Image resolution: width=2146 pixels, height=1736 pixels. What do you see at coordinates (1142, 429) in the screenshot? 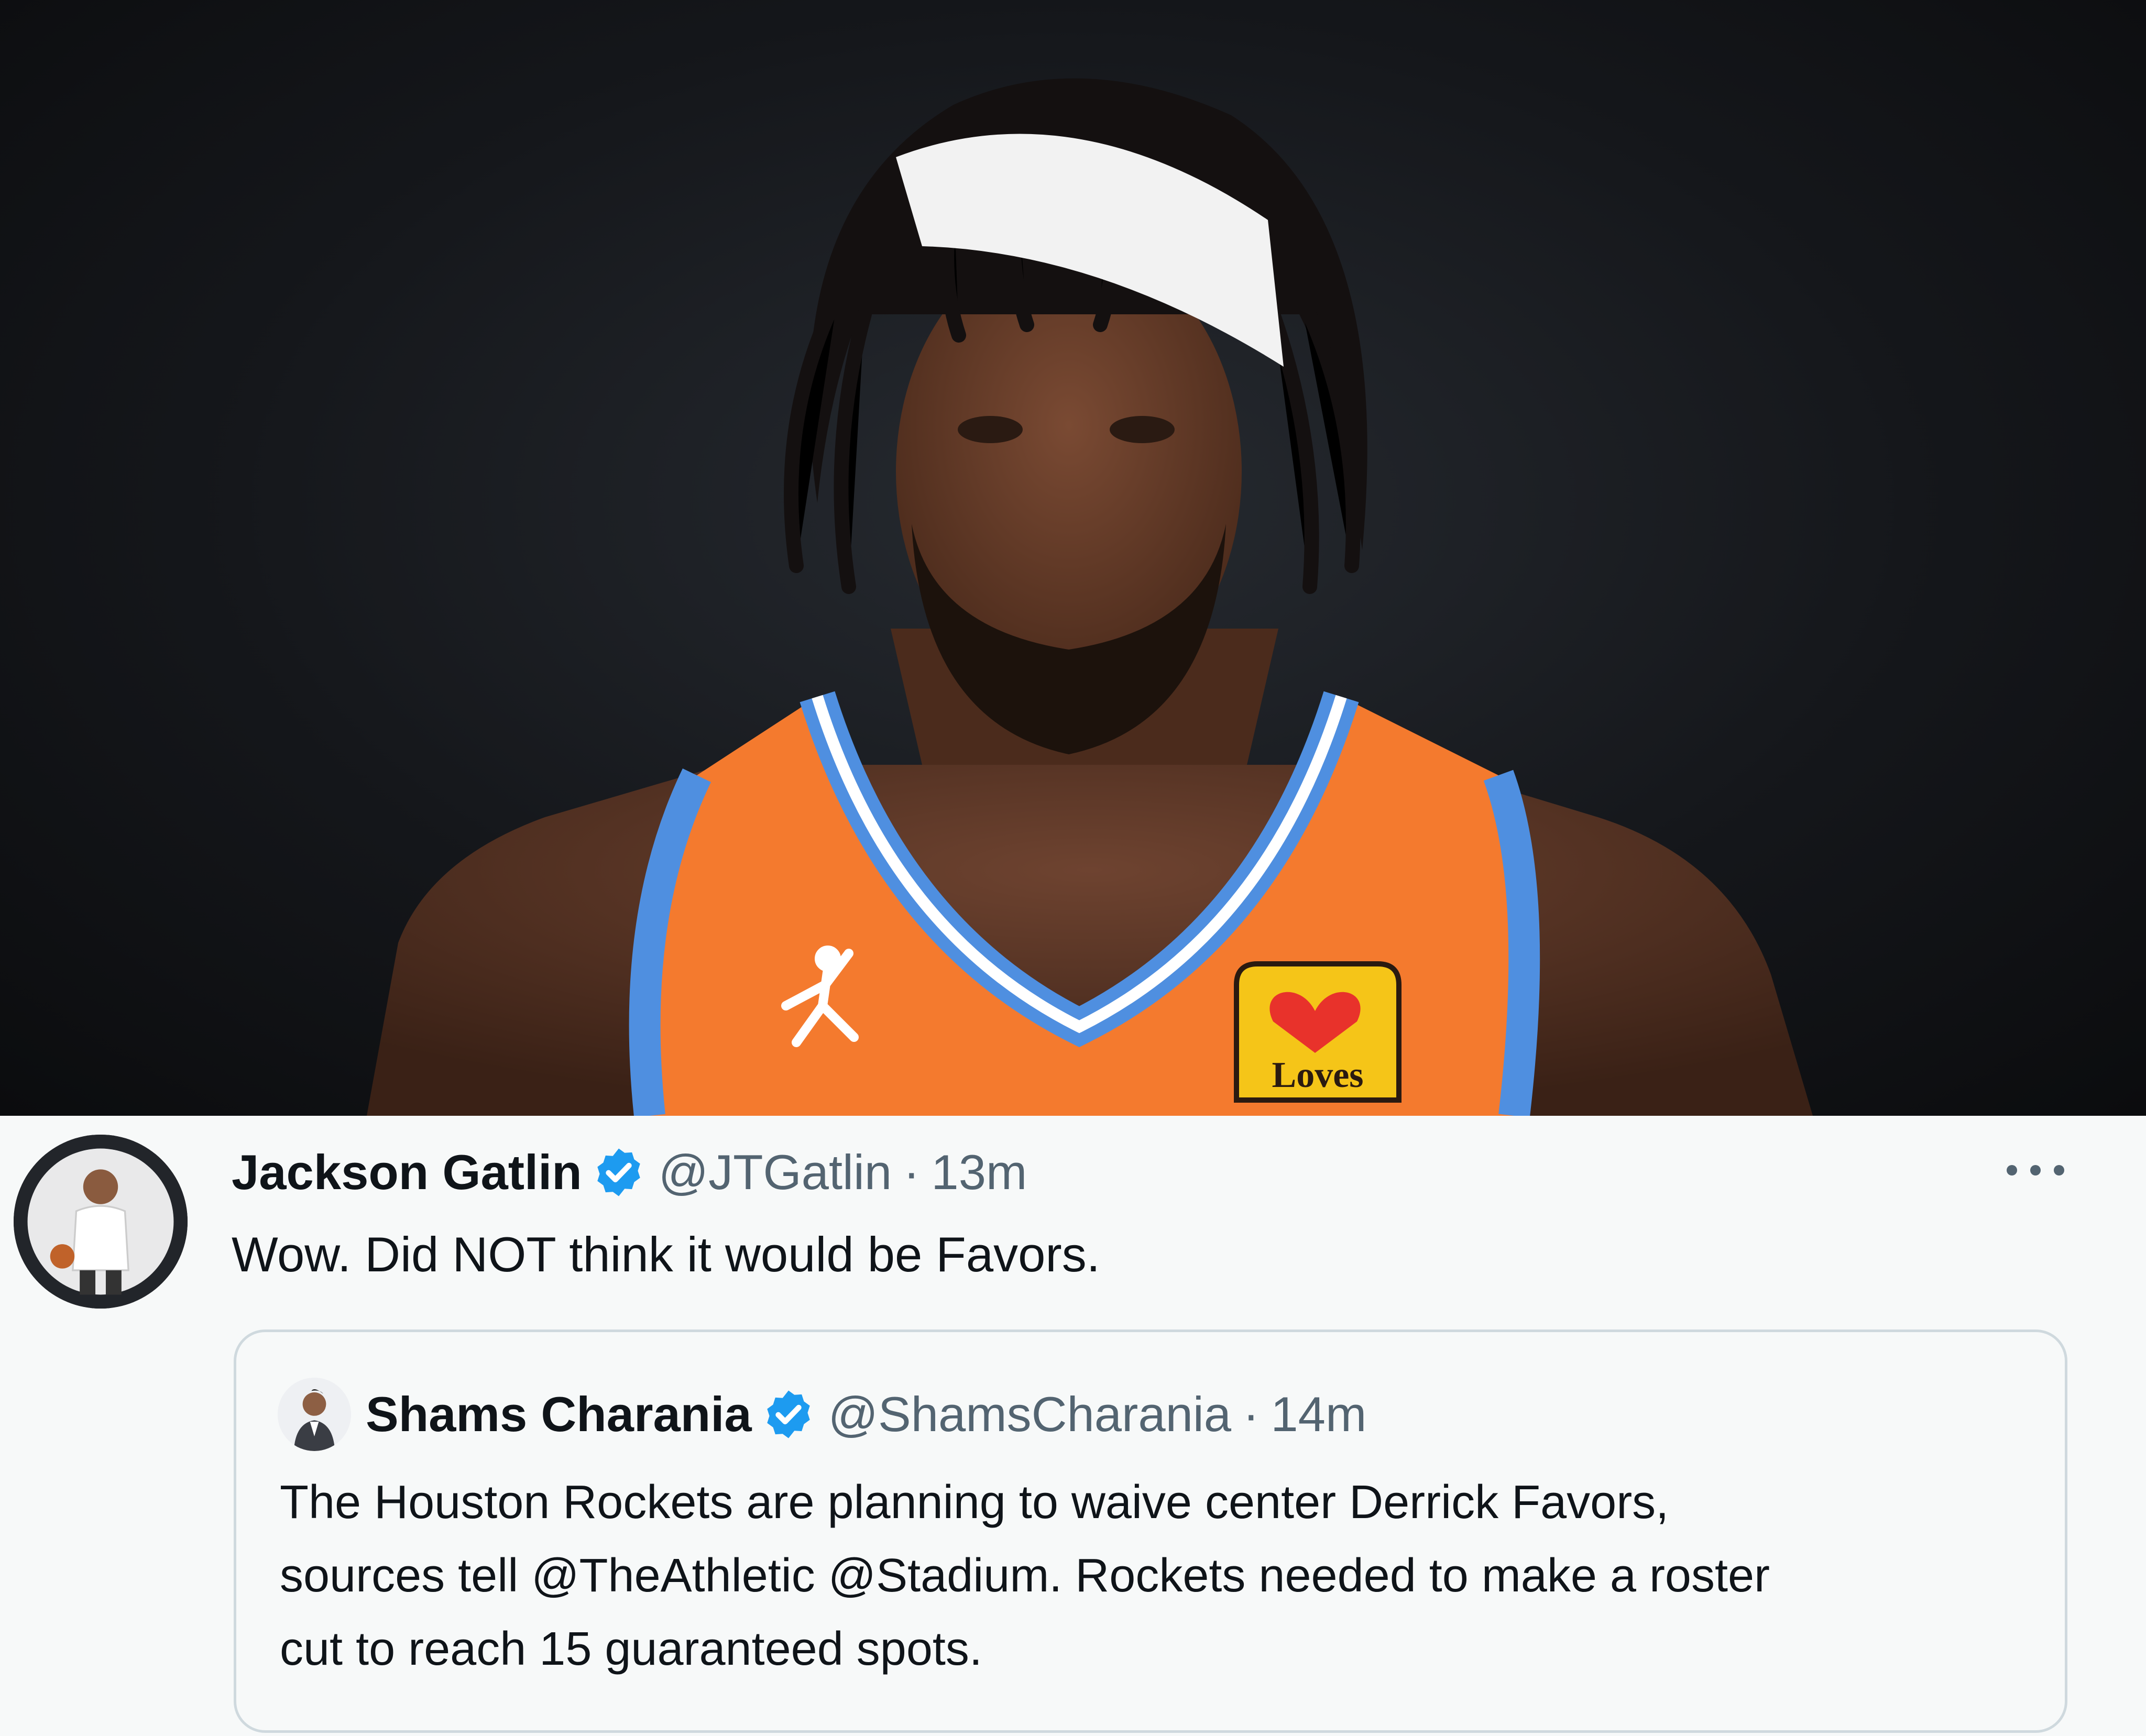
I see `player-eye-right` at bounding box center [1142, 429].